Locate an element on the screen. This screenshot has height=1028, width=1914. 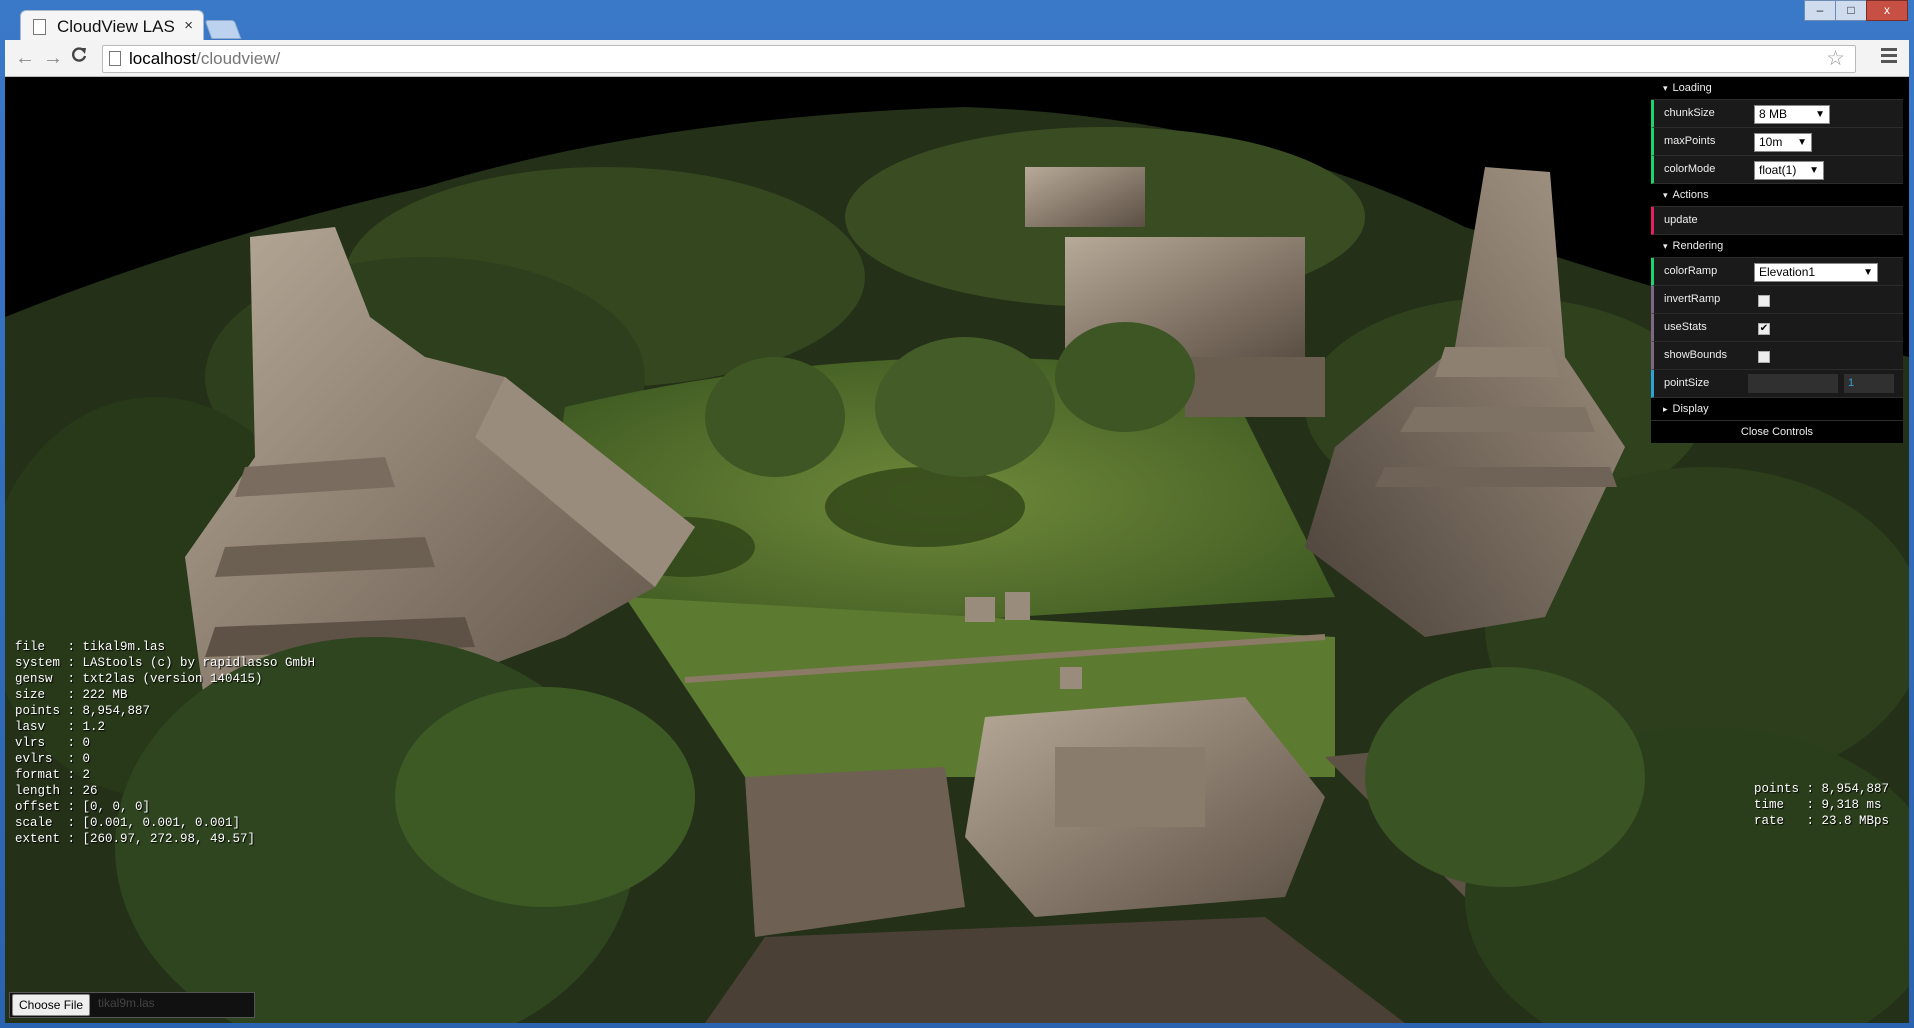
usestats-row: useStats ✔ is located at coordinates (1777, 328).